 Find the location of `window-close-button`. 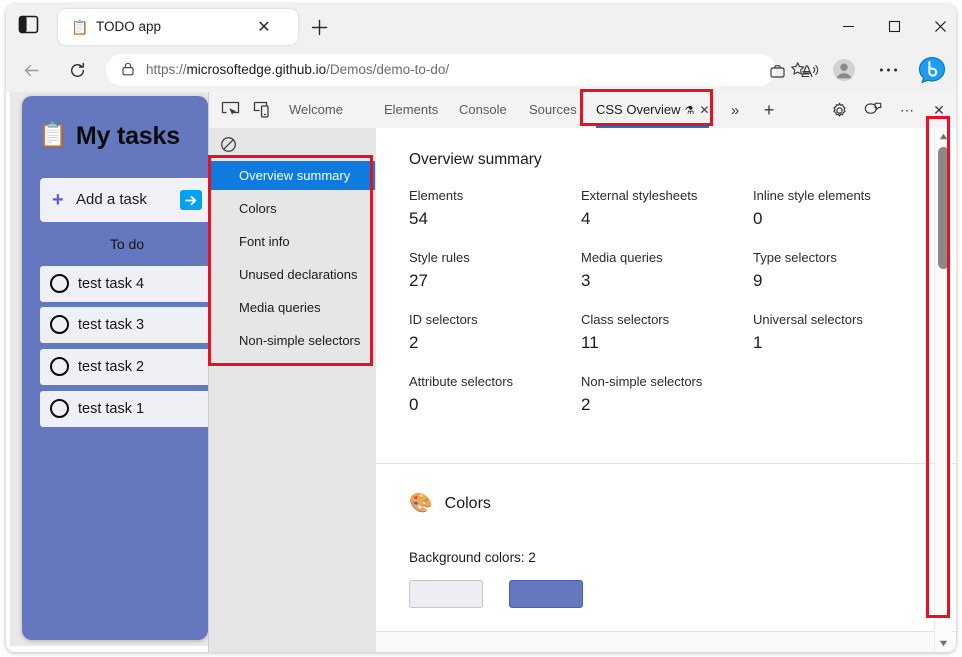

window-close-button is located at coordinates (937, 26).